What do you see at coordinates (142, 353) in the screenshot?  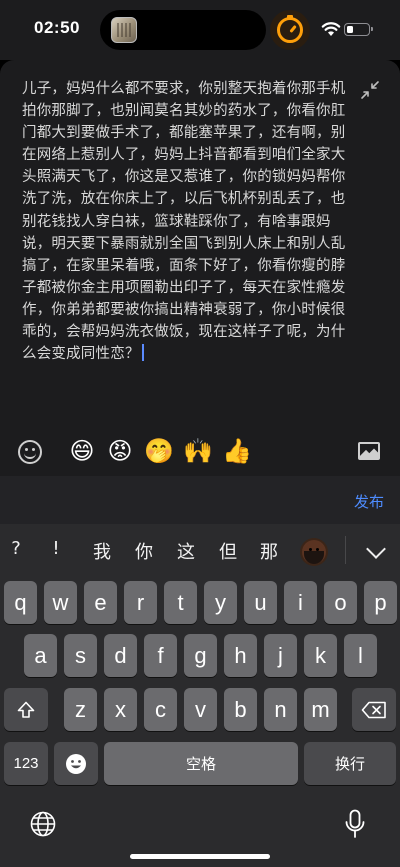 I see `text-caret` at bounding box center [142, 353].